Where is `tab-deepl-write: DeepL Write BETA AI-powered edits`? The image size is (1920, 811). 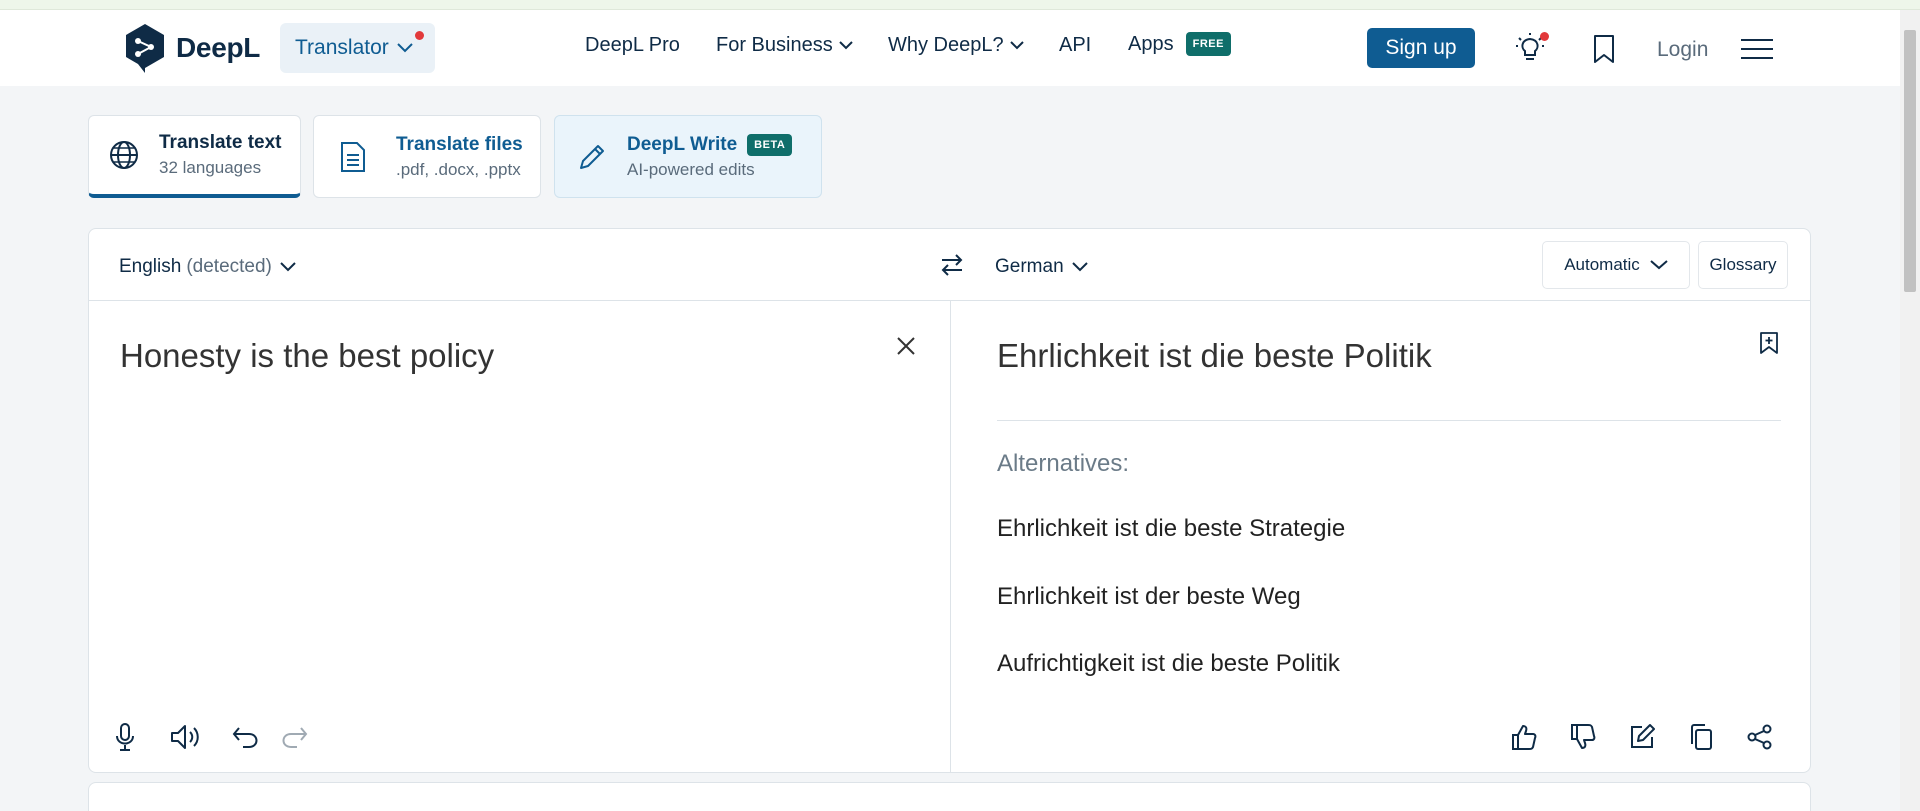
tab-deepl-write: DeepL Write BETA AI-powered edits is located at coordinates (688, 156).